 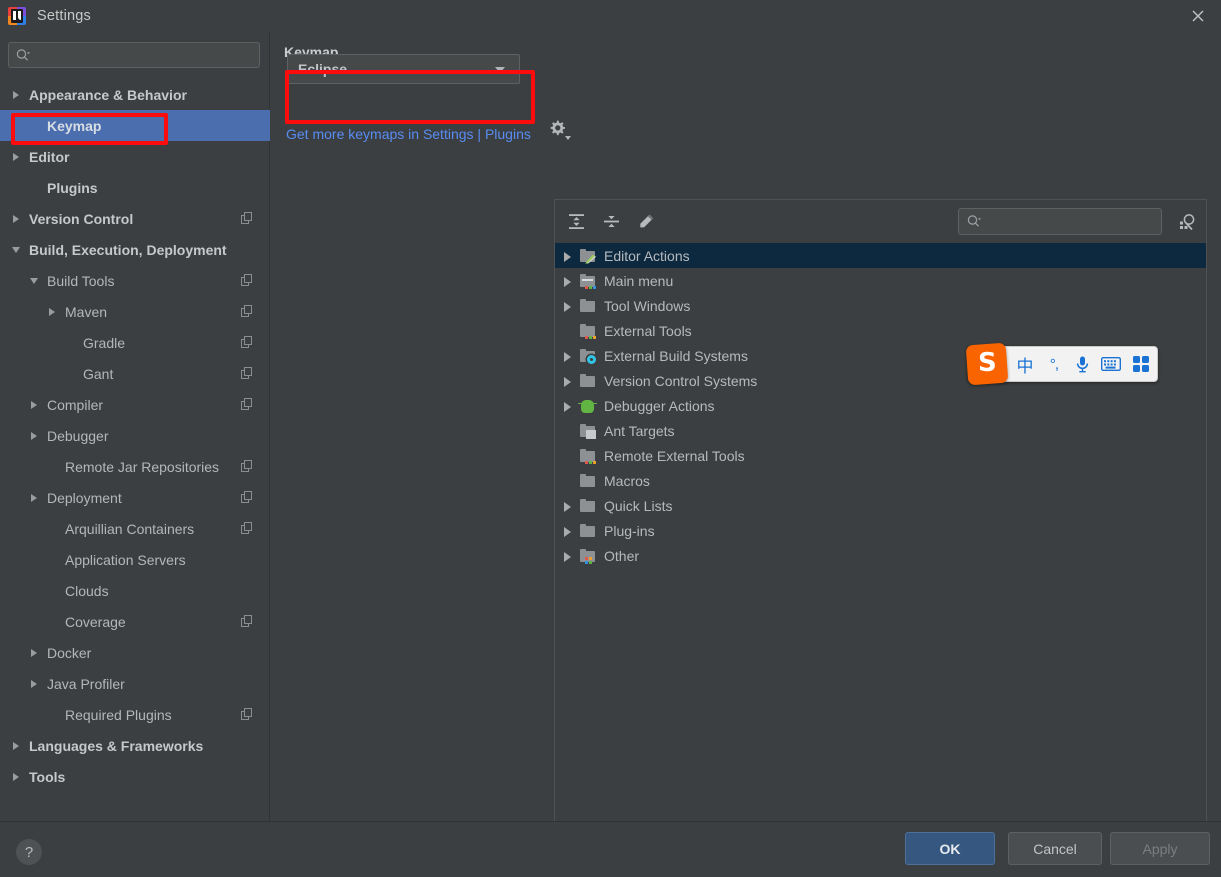 What do you see at coordinates (1054, 364) in the screenshot?
I see `ime-punctuation-button: °,` at bounding box center [1054, 364].